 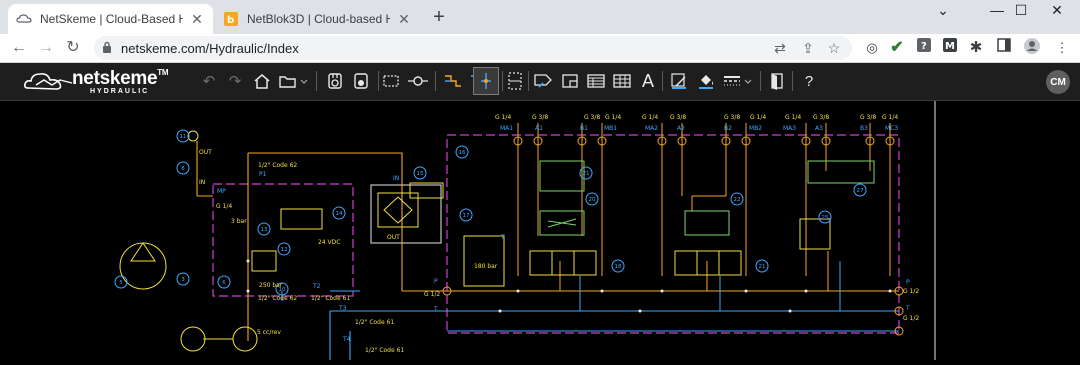 I want to click on port-name-label: A3, so click(x=819, y=128).